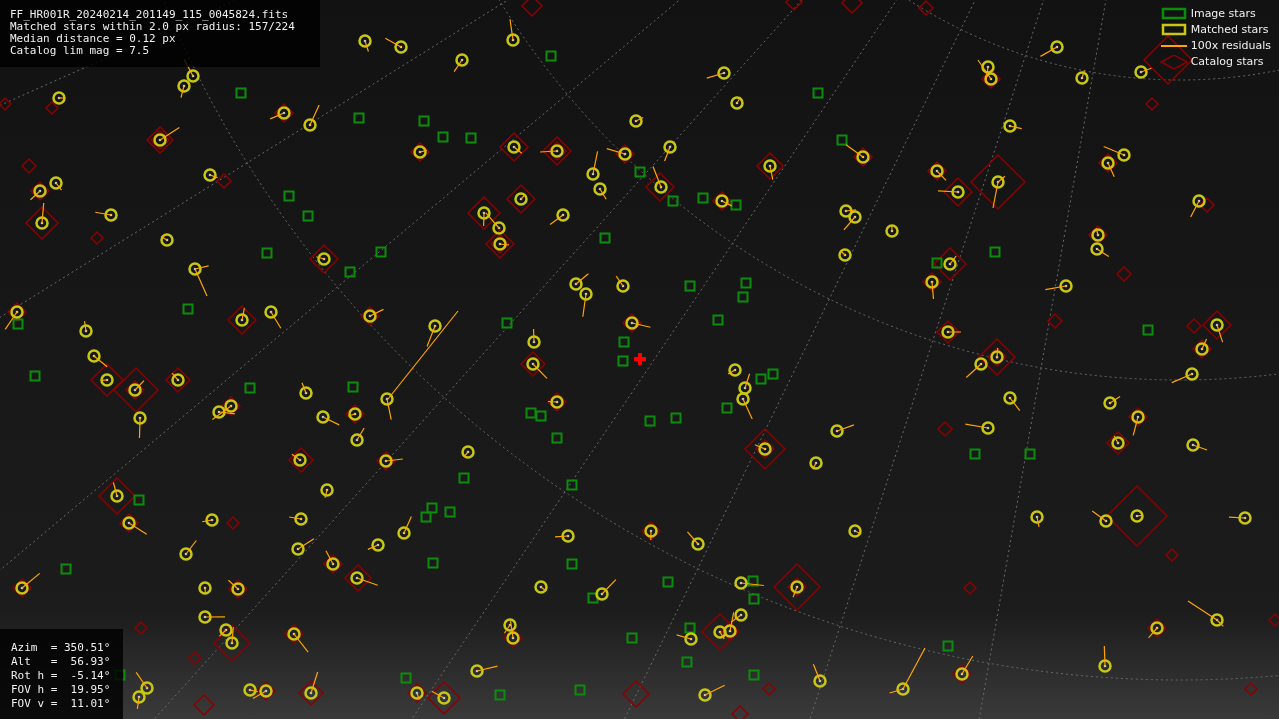 This screenshot has height=719, width=1279. Describe the element at coordinates (93, 39) in the screenshot. I see `info-line: Median distance = 0.12 px` at that location.